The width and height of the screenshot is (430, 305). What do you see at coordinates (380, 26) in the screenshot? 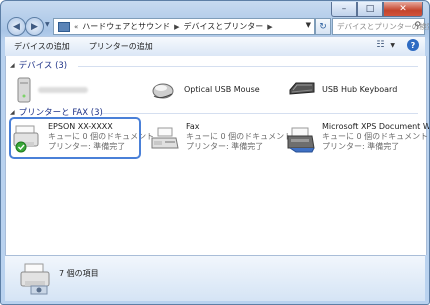
I see `search-box: デバイスとプリンターの検索 ⚲` at bounding box center [380, 26].